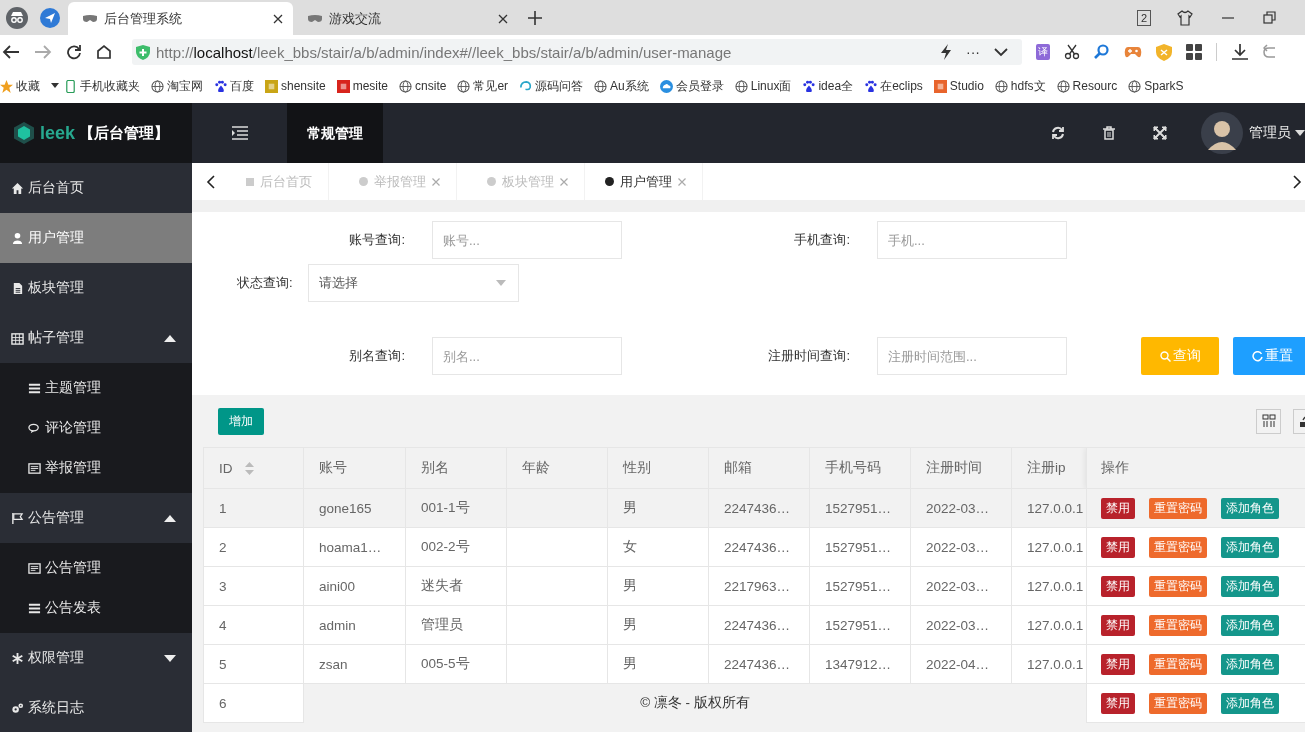 The width and height of the screenshot is (1305, 732). Describe the element at coordinates (483, 86) in the screenshot. I see `bookmark: 常见er` at that location.